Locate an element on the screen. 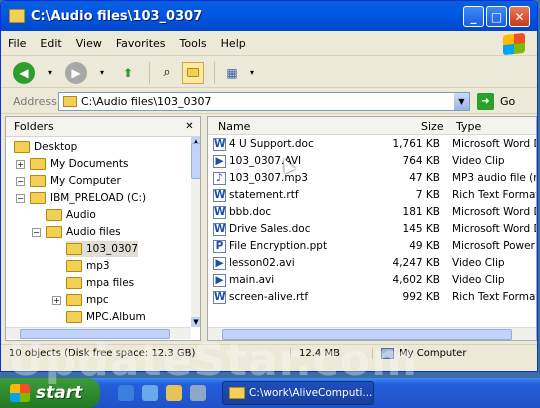  folders-vertical-scrollbar: ▲ ▼ is located at coordinates (195, 232).